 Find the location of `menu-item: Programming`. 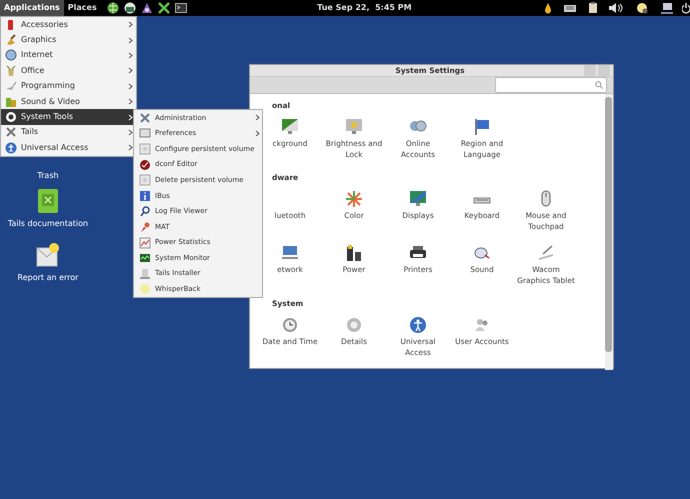

menu-item: Programming is located at coordinates (68, 86).